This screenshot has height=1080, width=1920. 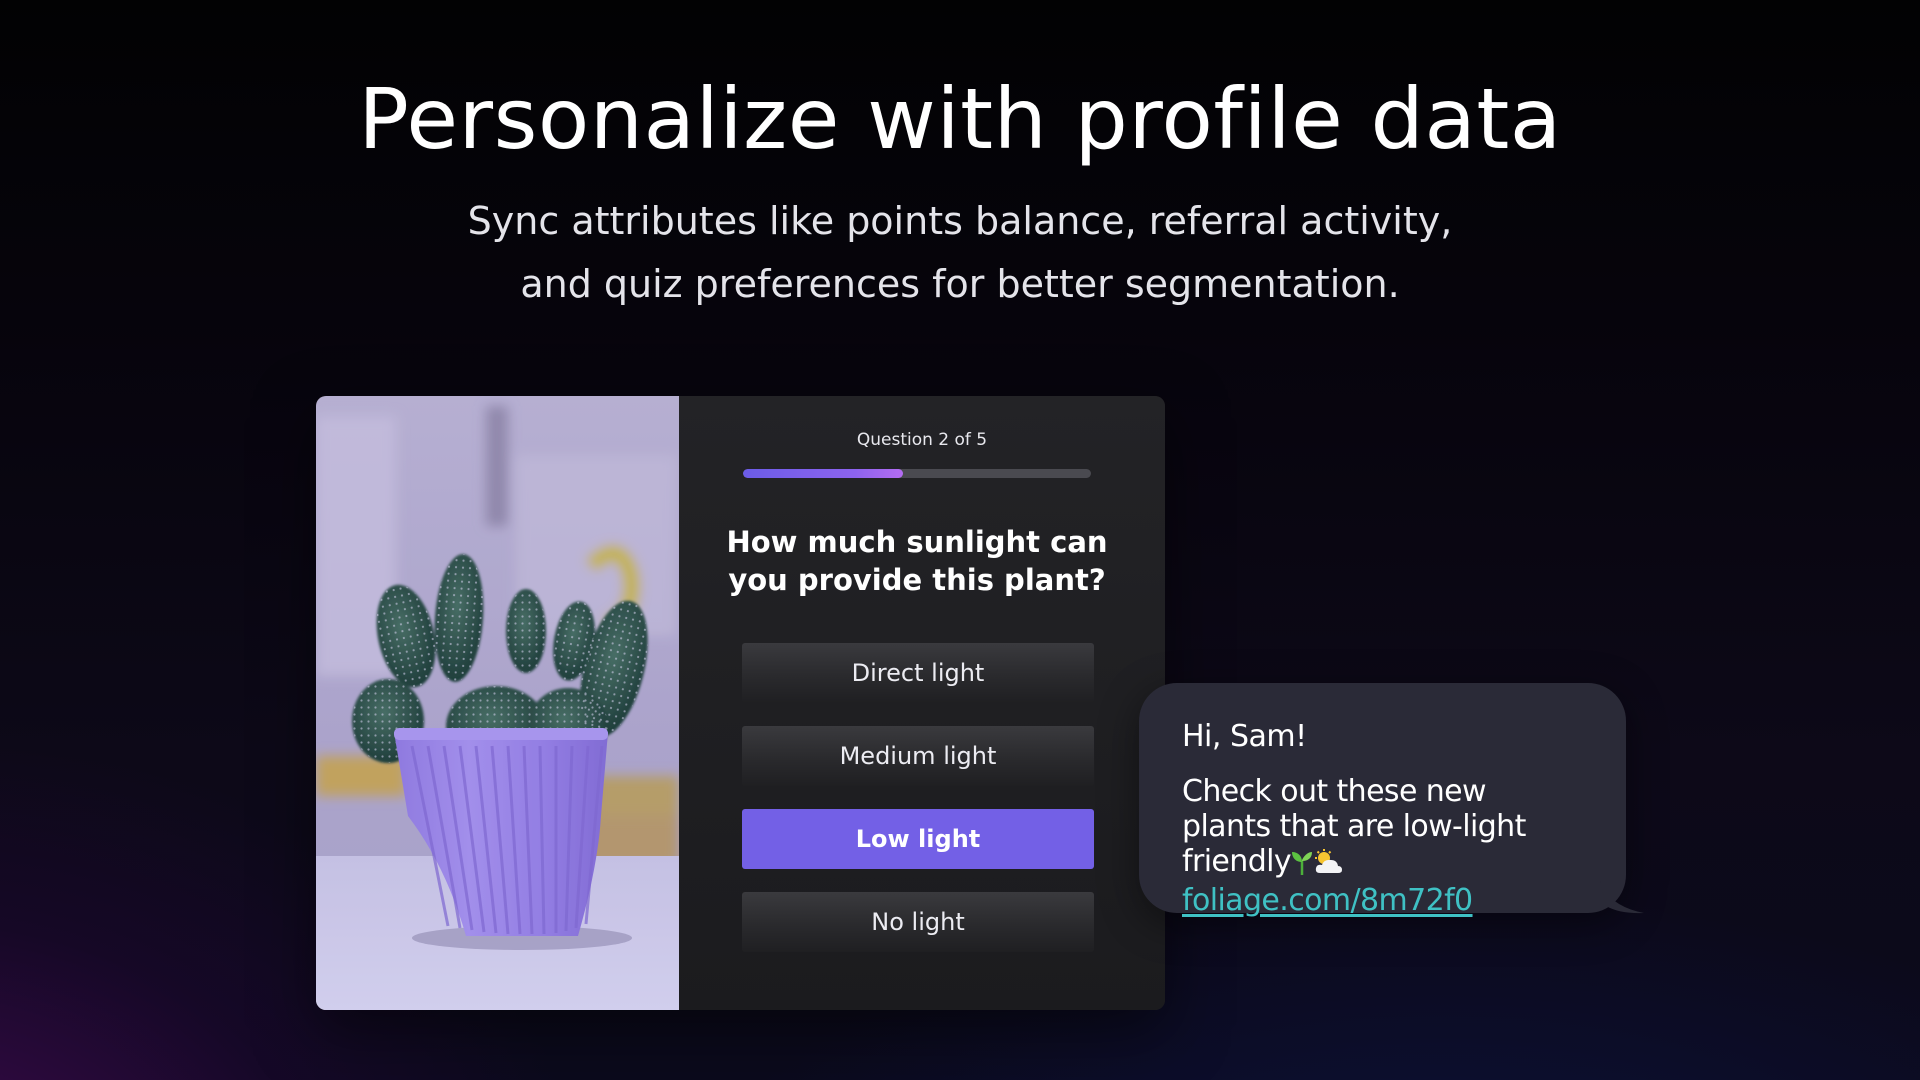 What do you see at coordinates (1328, 865) in the screenshot?
I see `sun-behind-cloud-icon` at bounding box center [1328, 865].